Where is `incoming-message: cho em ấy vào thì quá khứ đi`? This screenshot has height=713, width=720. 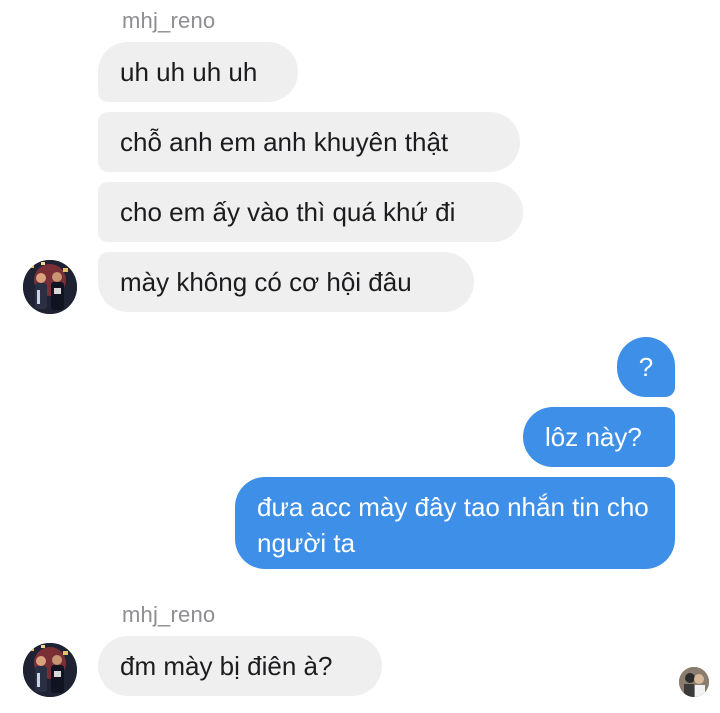 incoming-message: cho em ấy vào thì quá khứ đi is located at coordinates (310, 212).